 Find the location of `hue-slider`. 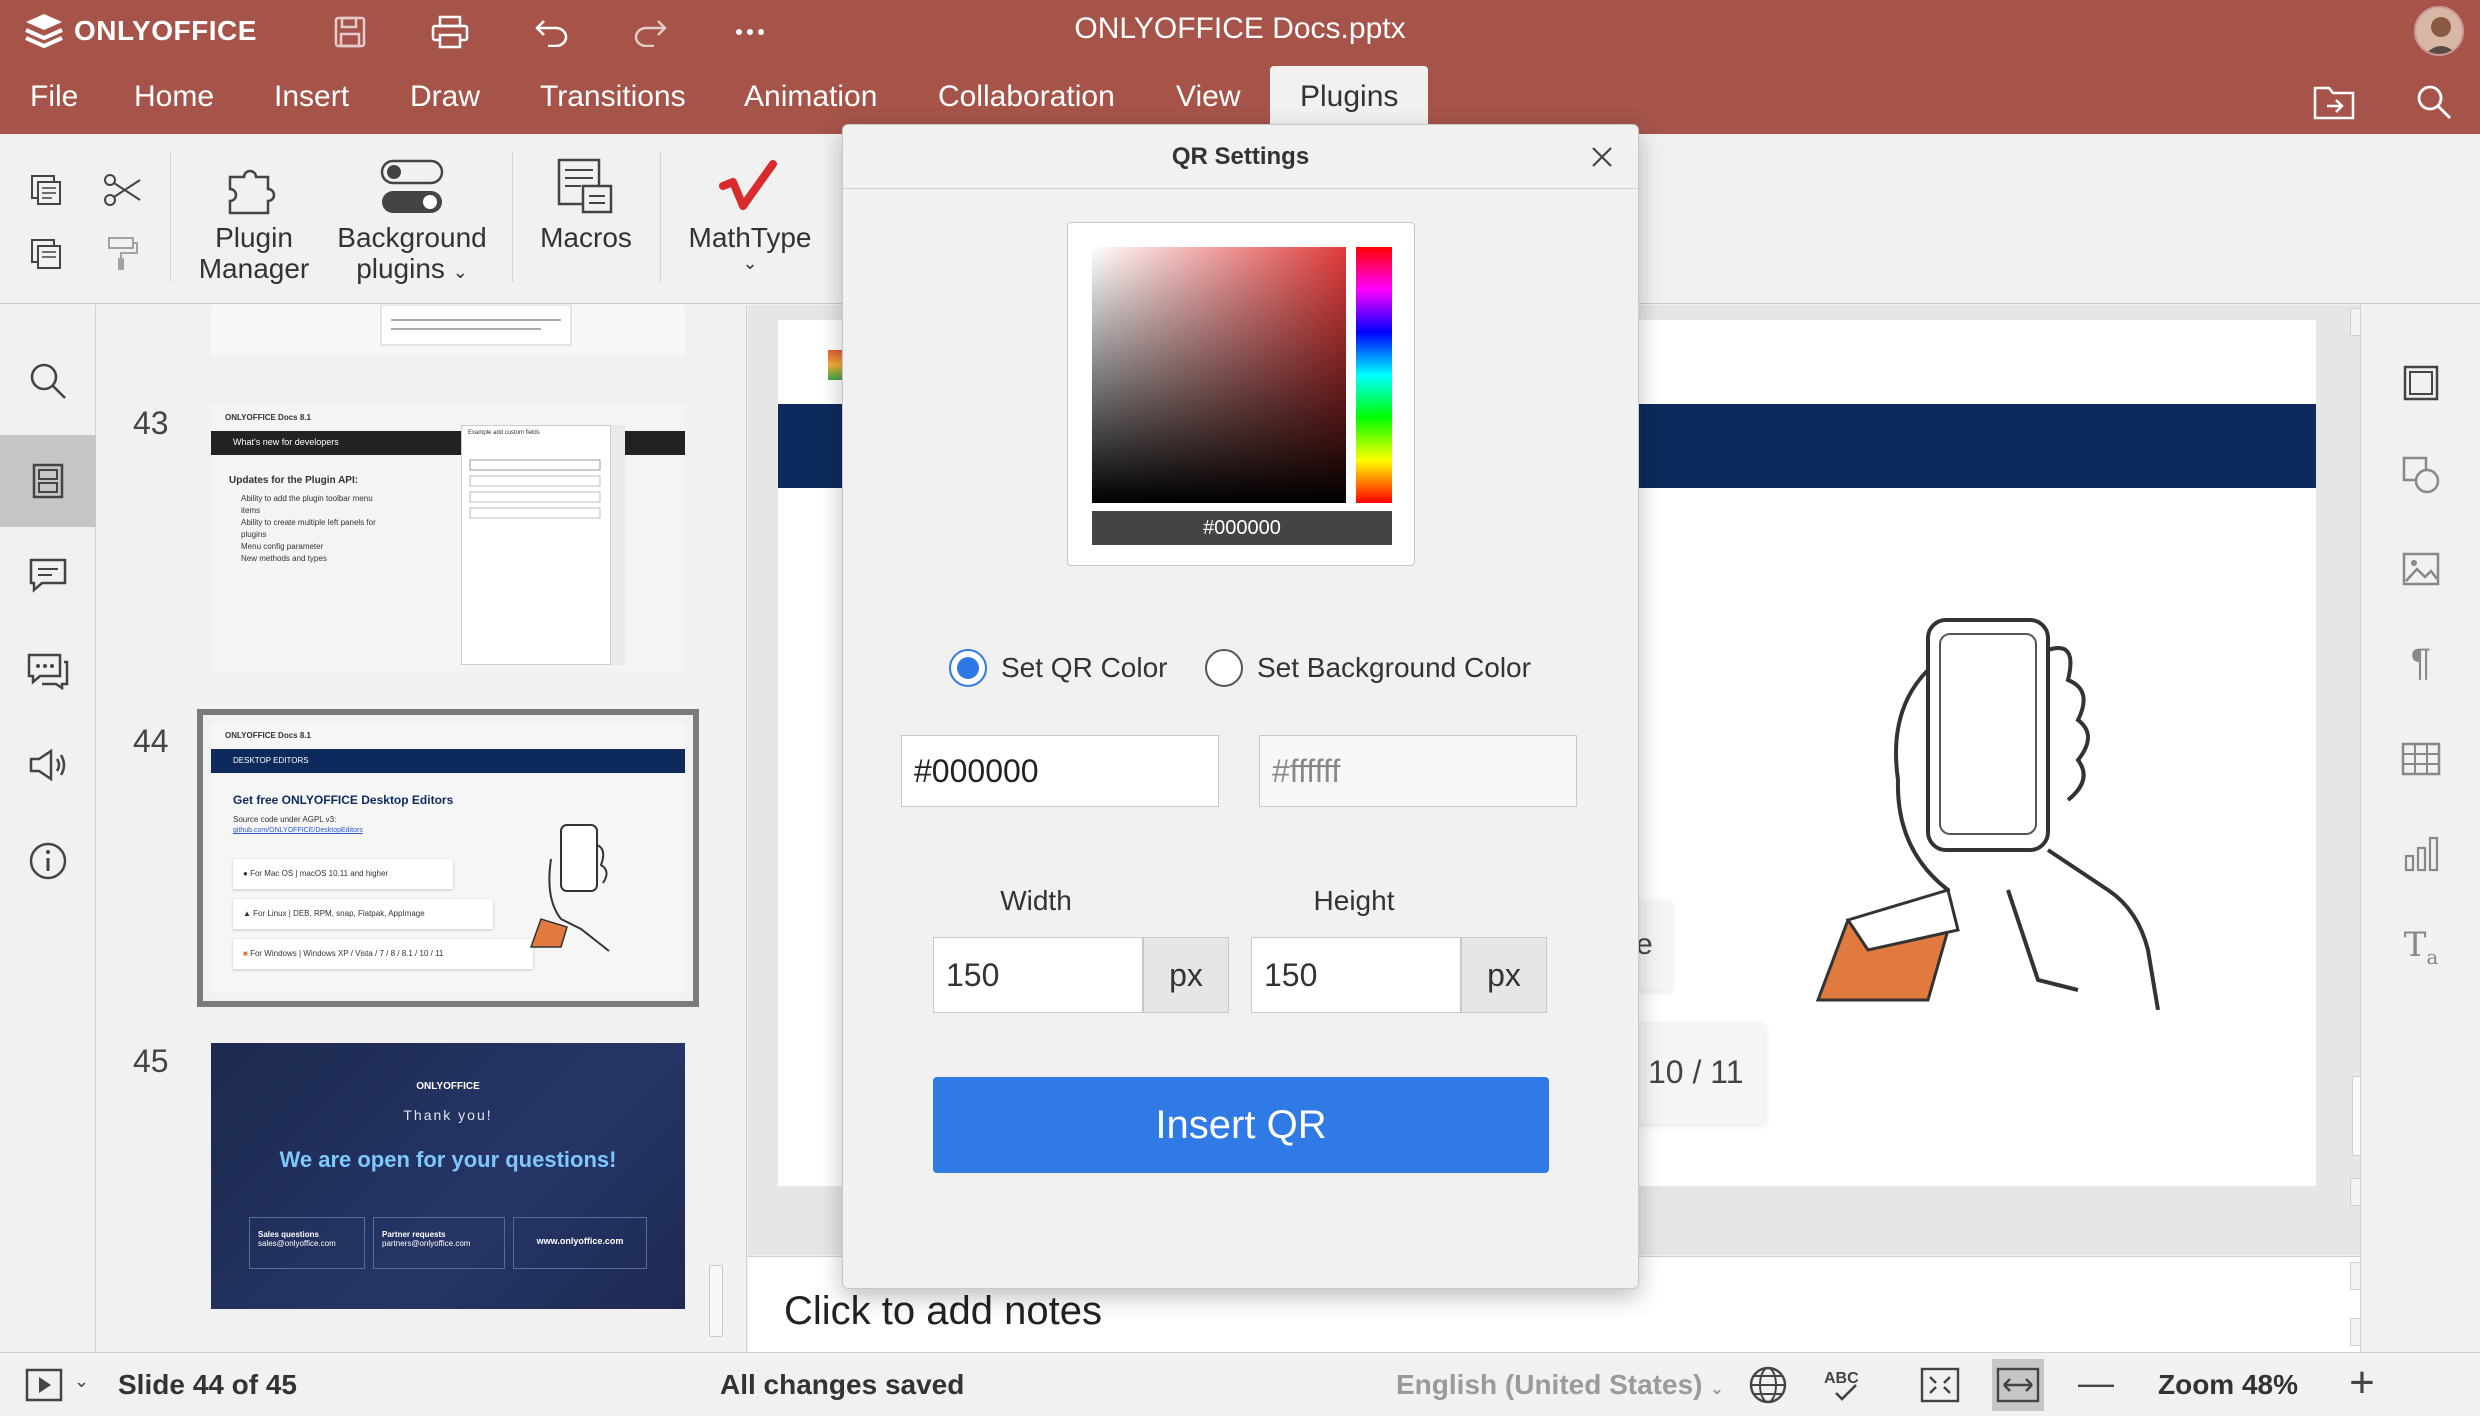

hue-slider is located at coordinates (1374, 375).